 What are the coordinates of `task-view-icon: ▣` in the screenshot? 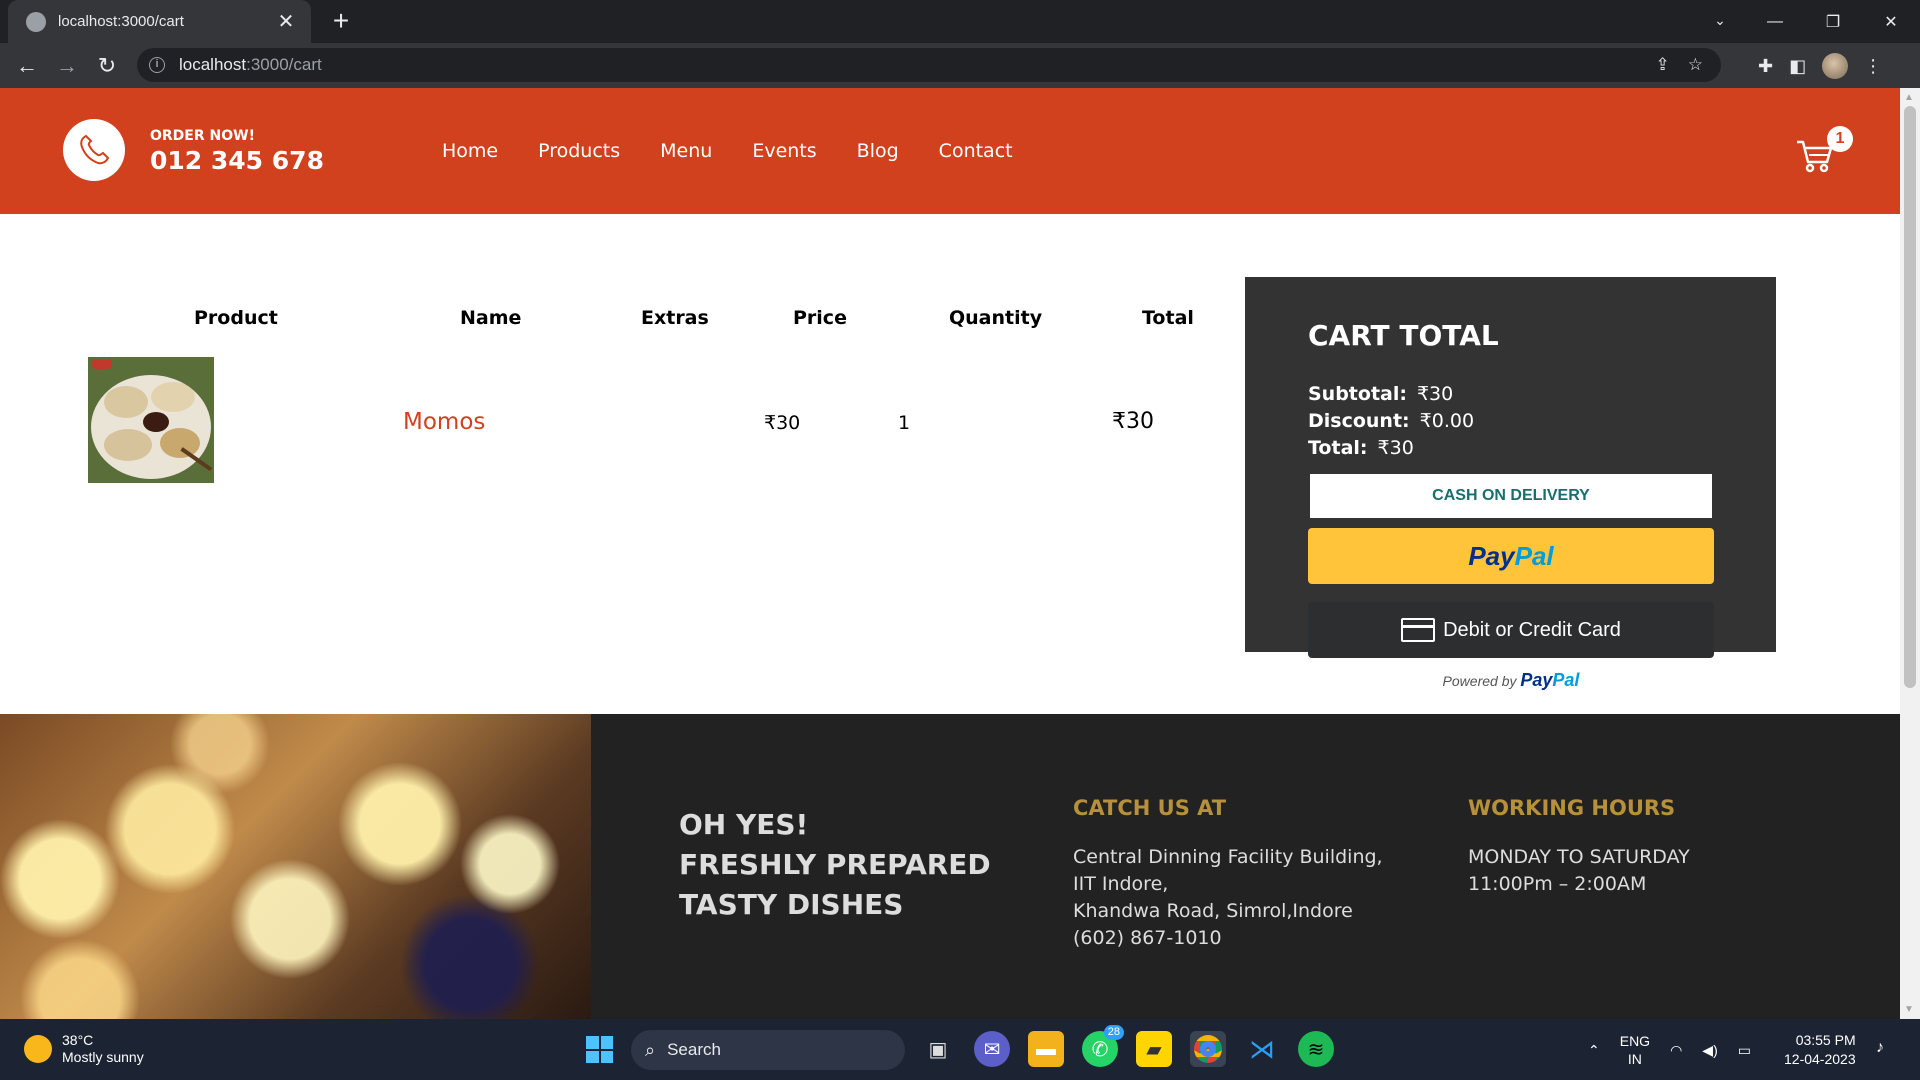 It's located at (938, 1049).